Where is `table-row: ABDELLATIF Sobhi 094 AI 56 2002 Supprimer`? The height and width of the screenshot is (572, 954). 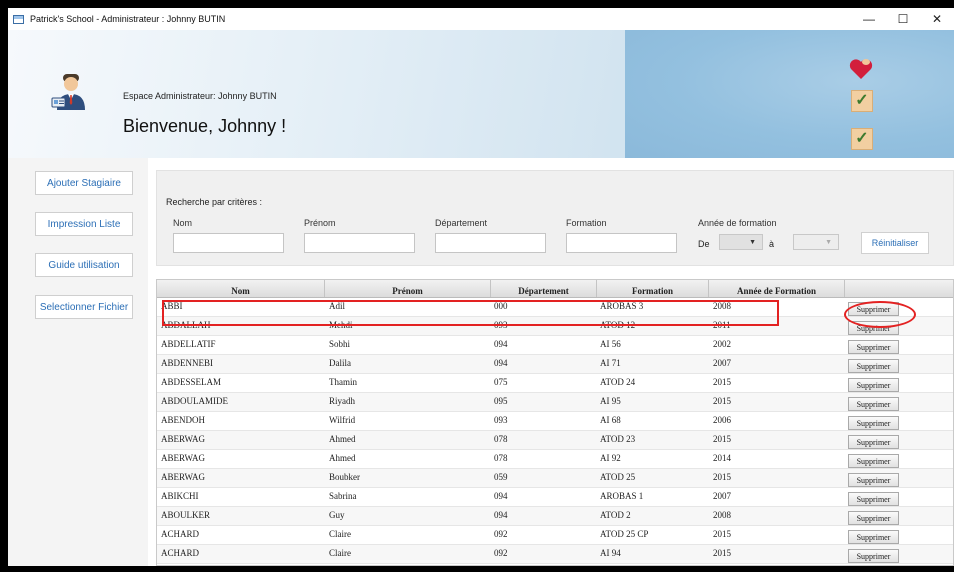
table-row: ABDELLATIF Sobhi 094 AI 56 2002 Supprimer is located at coordinates (555, 345).